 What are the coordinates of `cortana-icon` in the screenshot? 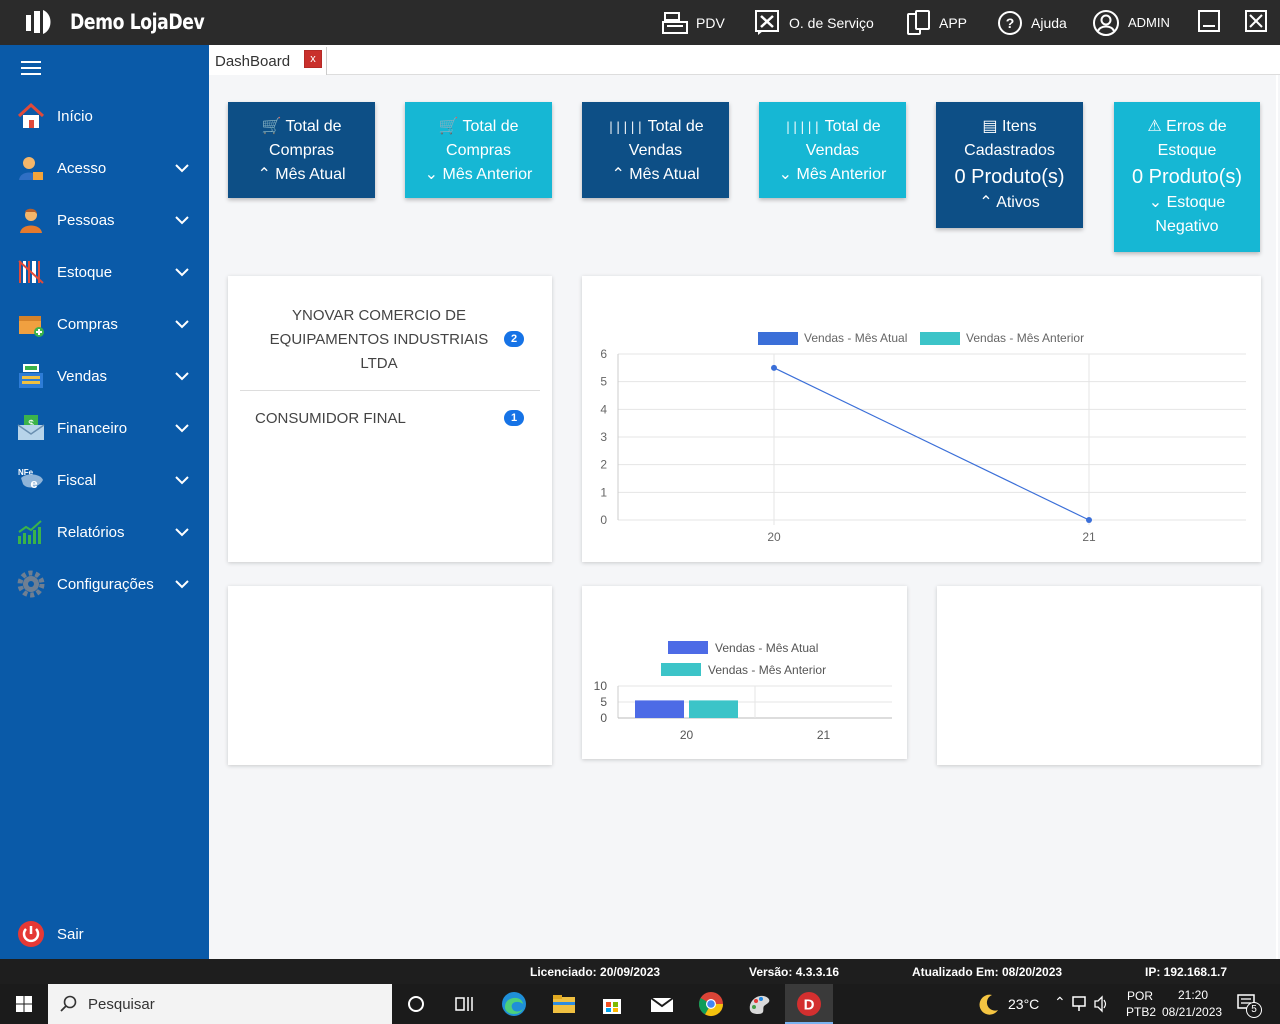 It's located at (416, 1004).